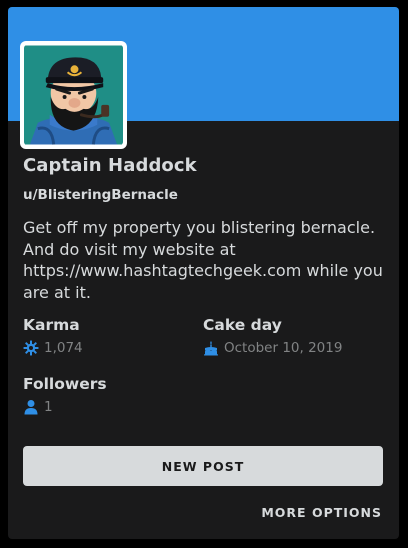 This screenshot has width=408, height=548. Describe the element at coordinates (51, 325) in the screenshot. I see `karma-label: Karma` at that location.